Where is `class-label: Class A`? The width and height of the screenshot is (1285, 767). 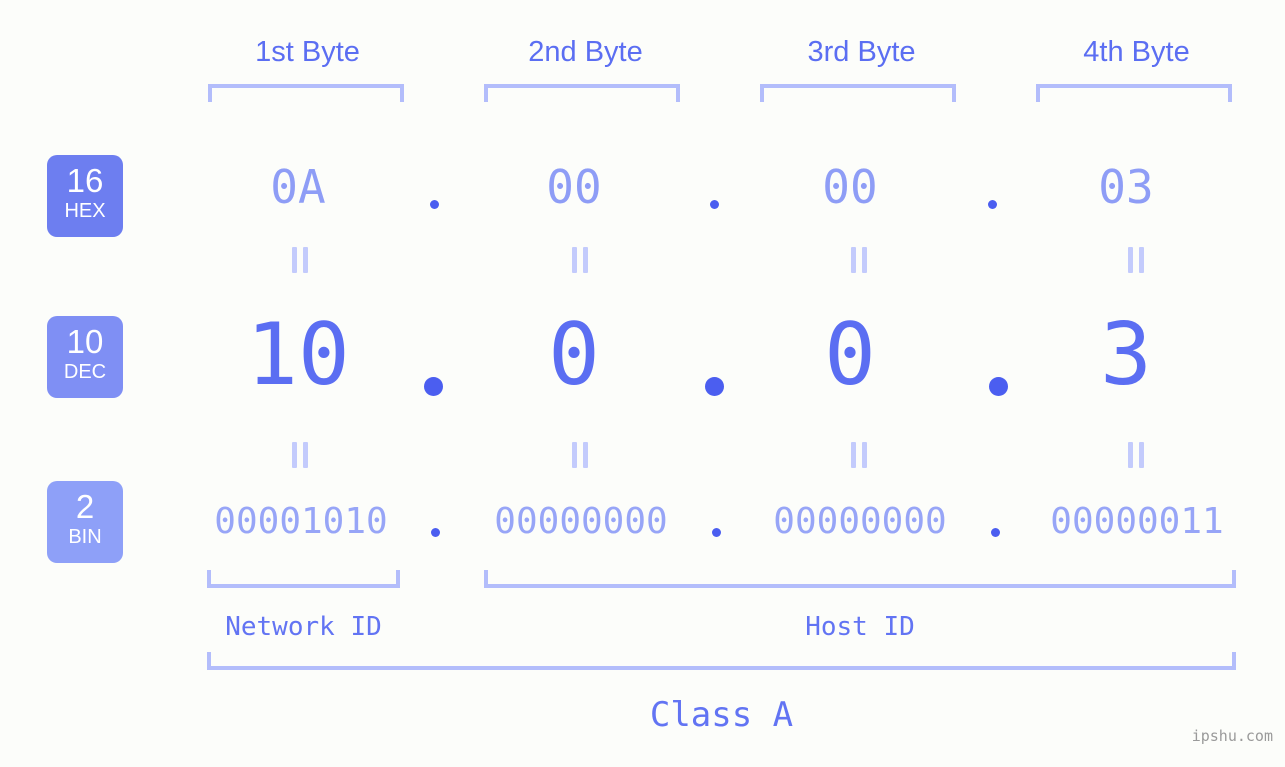
class-label: Class A is located at coordinates (721, 715).